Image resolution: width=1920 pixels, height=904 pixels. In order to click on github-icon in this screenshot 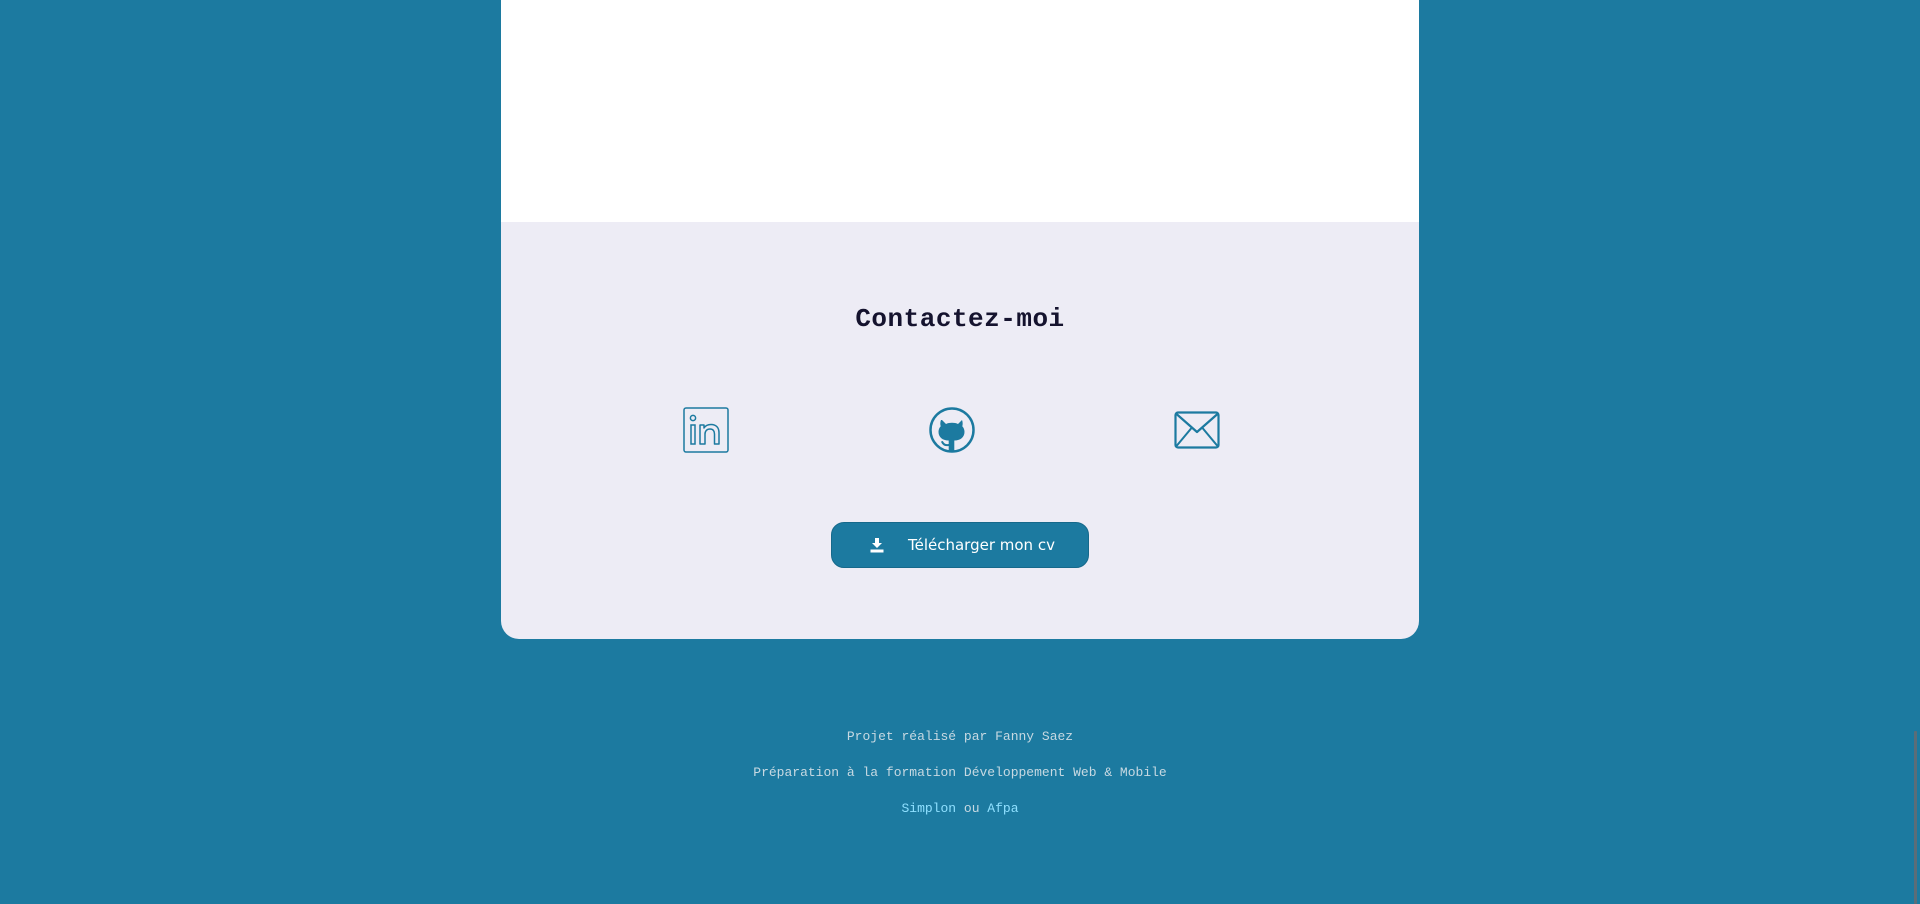, I will do `click(952, 430)`.